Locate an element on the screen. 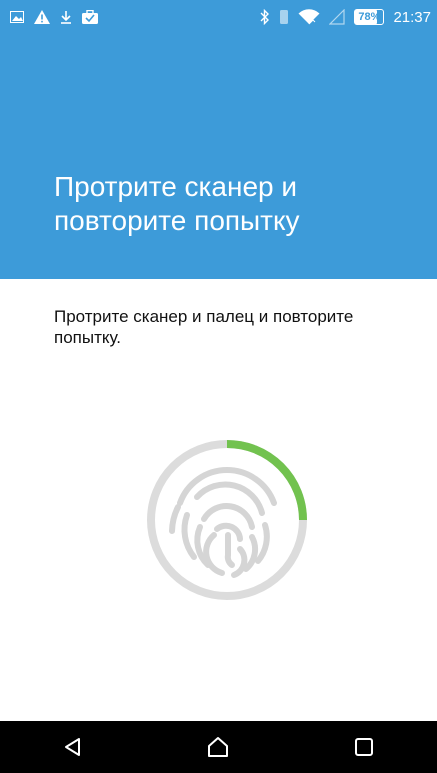 The width and height of the screenshot is (437, 773). fingerprint-progress-ring is located at coordinates (227, 520).